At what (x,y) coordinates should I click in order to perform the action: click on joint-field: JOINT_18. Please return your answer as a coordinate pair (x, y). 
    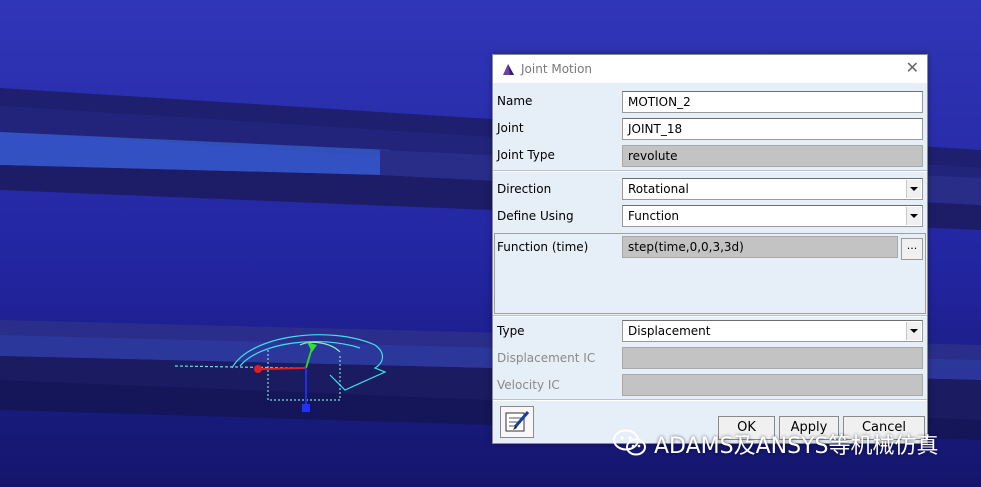
    Looking at the image, I should click on (772, 129).